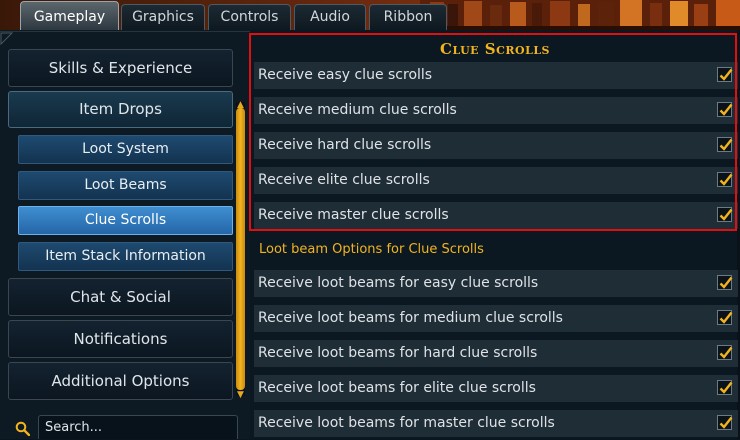 This screenshot has width=740, height=440. What do you see at coordinates (398, 353) in the screenshot?
I see `option-label: Receive loot beams for hard clue scrolls` at bounding box center [398, 353].